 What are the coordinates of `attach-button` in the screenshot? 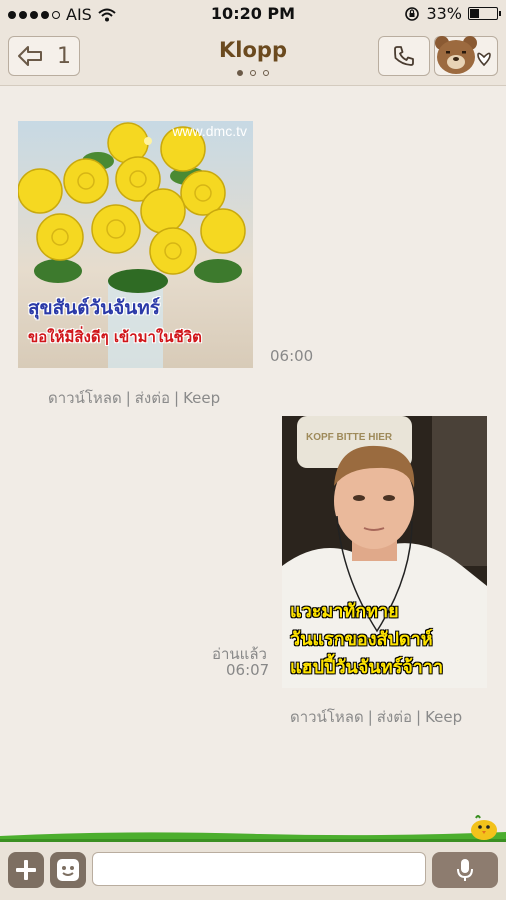 It's located at (26, 870).